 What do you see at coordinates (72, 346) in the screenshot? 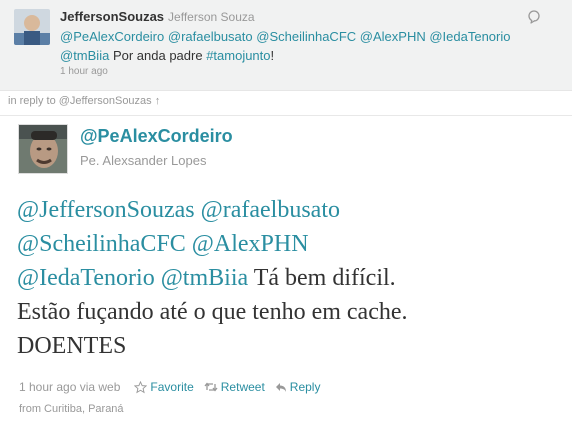
I see `main-tweet-line5-text: DOENTES` at bounding box center [72, 346].